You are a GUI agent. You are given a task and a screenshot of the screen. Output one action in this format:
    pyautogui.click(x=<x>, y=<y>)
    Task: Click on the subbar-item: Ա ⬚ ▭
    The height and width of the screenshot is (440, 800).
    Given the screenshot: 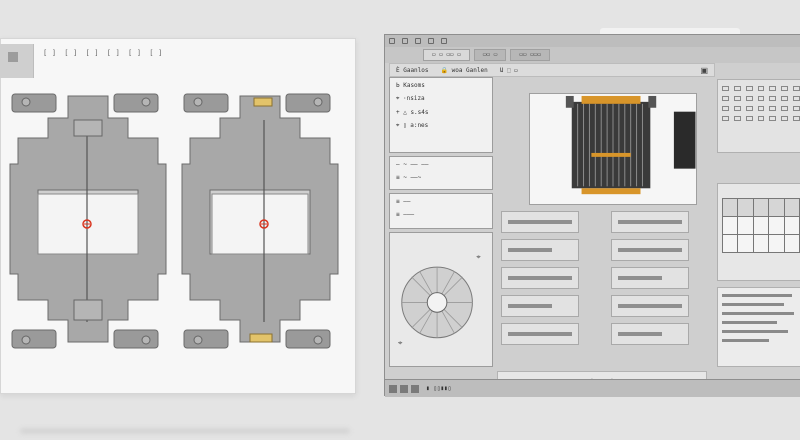 What is the action you would take?
    pyautogui.click(x=509, y=70)
    